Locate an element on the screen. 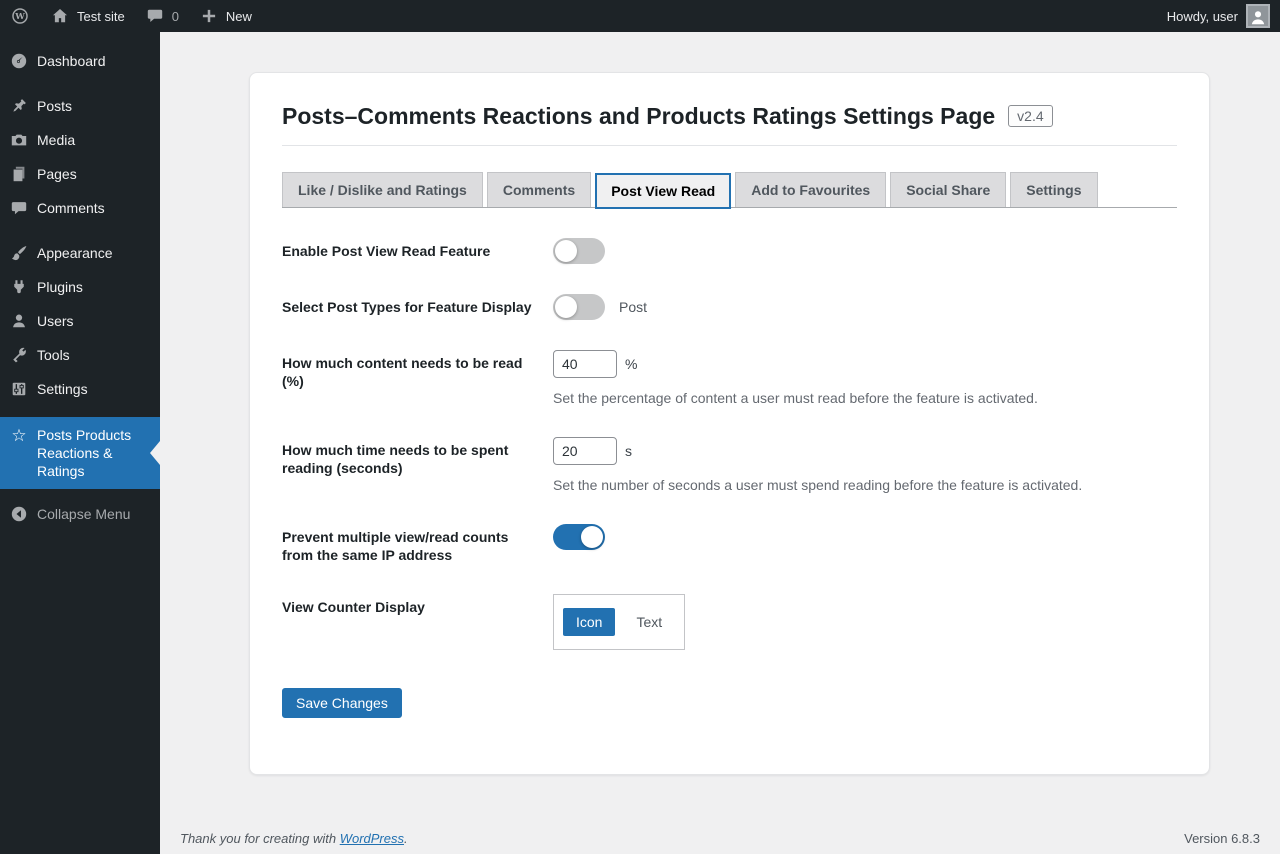 The image size is (1280, 854). comments-button: 0 is located at coordinates (162, 16).